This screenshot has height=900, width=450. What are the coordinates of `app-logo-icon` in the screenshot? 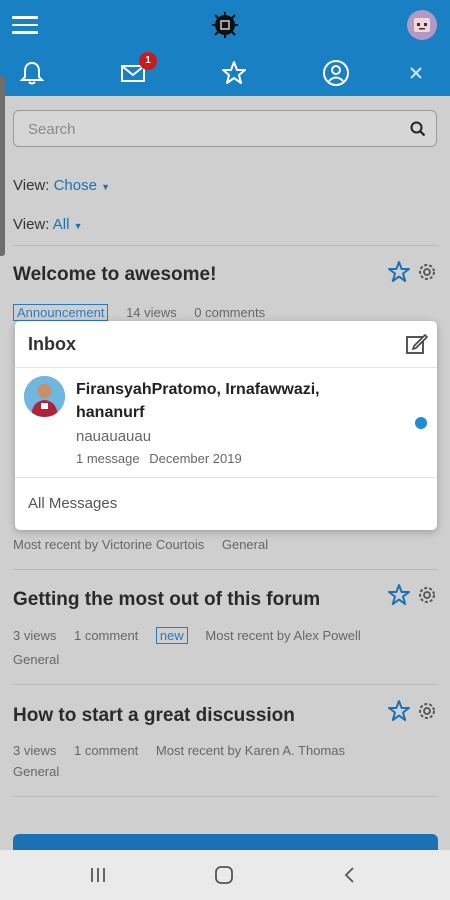 It's located at (225, 25).